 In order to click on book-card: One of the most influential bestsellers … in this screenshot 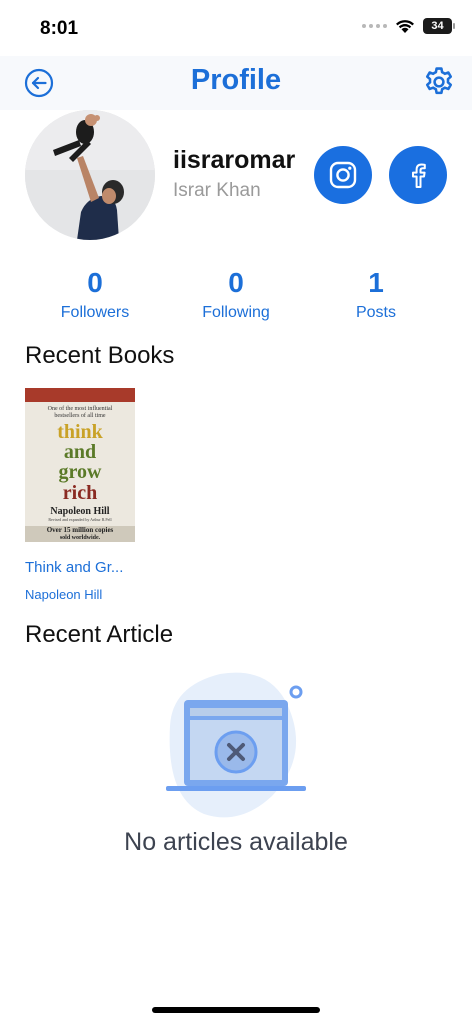, I will do `click(81, 495)`.